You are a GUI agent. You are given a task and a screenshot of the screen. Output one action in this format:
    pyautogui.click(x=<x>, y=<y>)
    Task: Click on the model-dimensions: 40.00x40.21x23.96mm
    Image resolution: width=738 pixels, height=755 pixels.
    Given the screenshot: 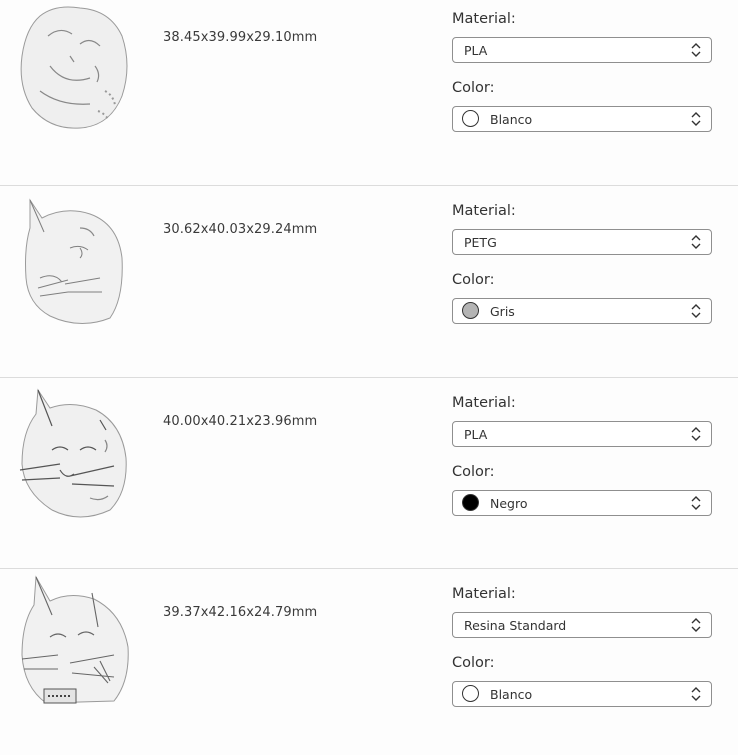 What is the action you would take?
    pyautogui.click(x=240, y=421)
    